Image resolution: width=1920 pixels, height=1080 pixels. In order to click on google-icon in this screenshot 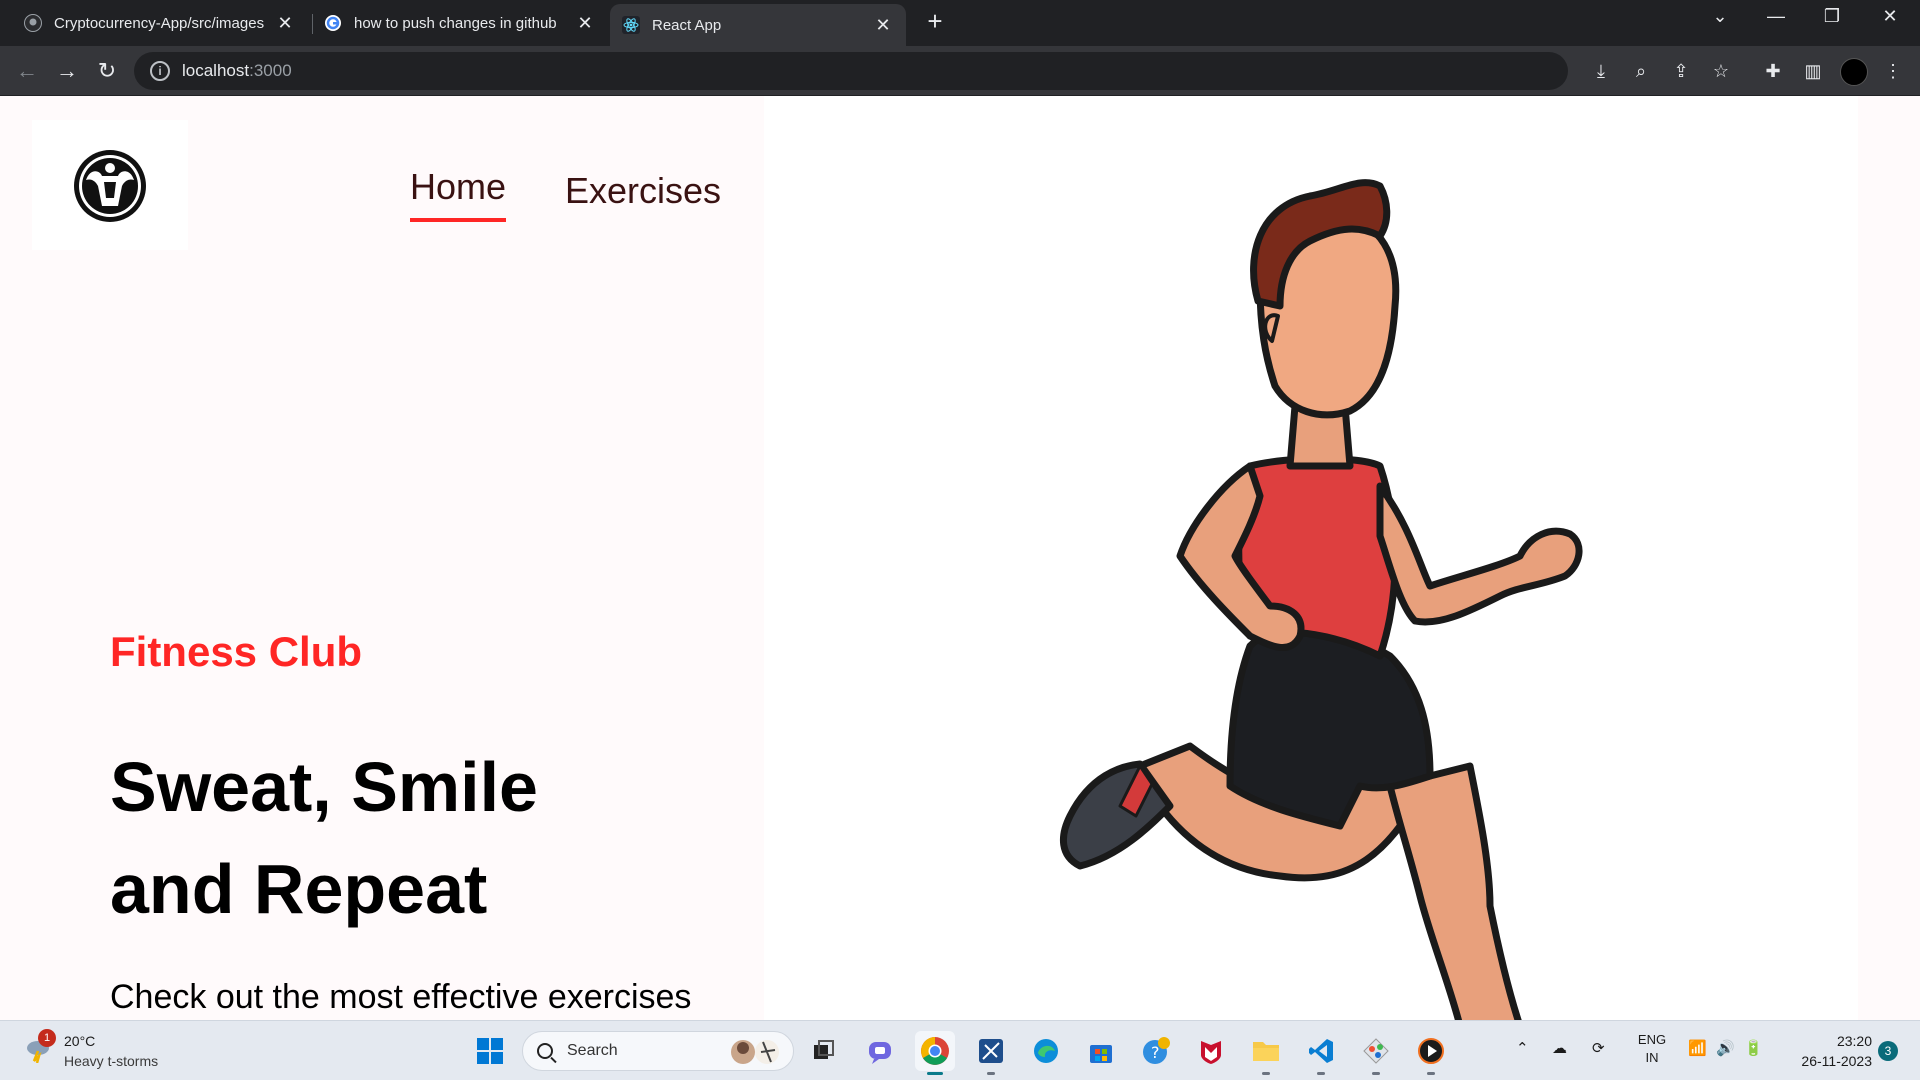, I will do `click(333, 23)`.